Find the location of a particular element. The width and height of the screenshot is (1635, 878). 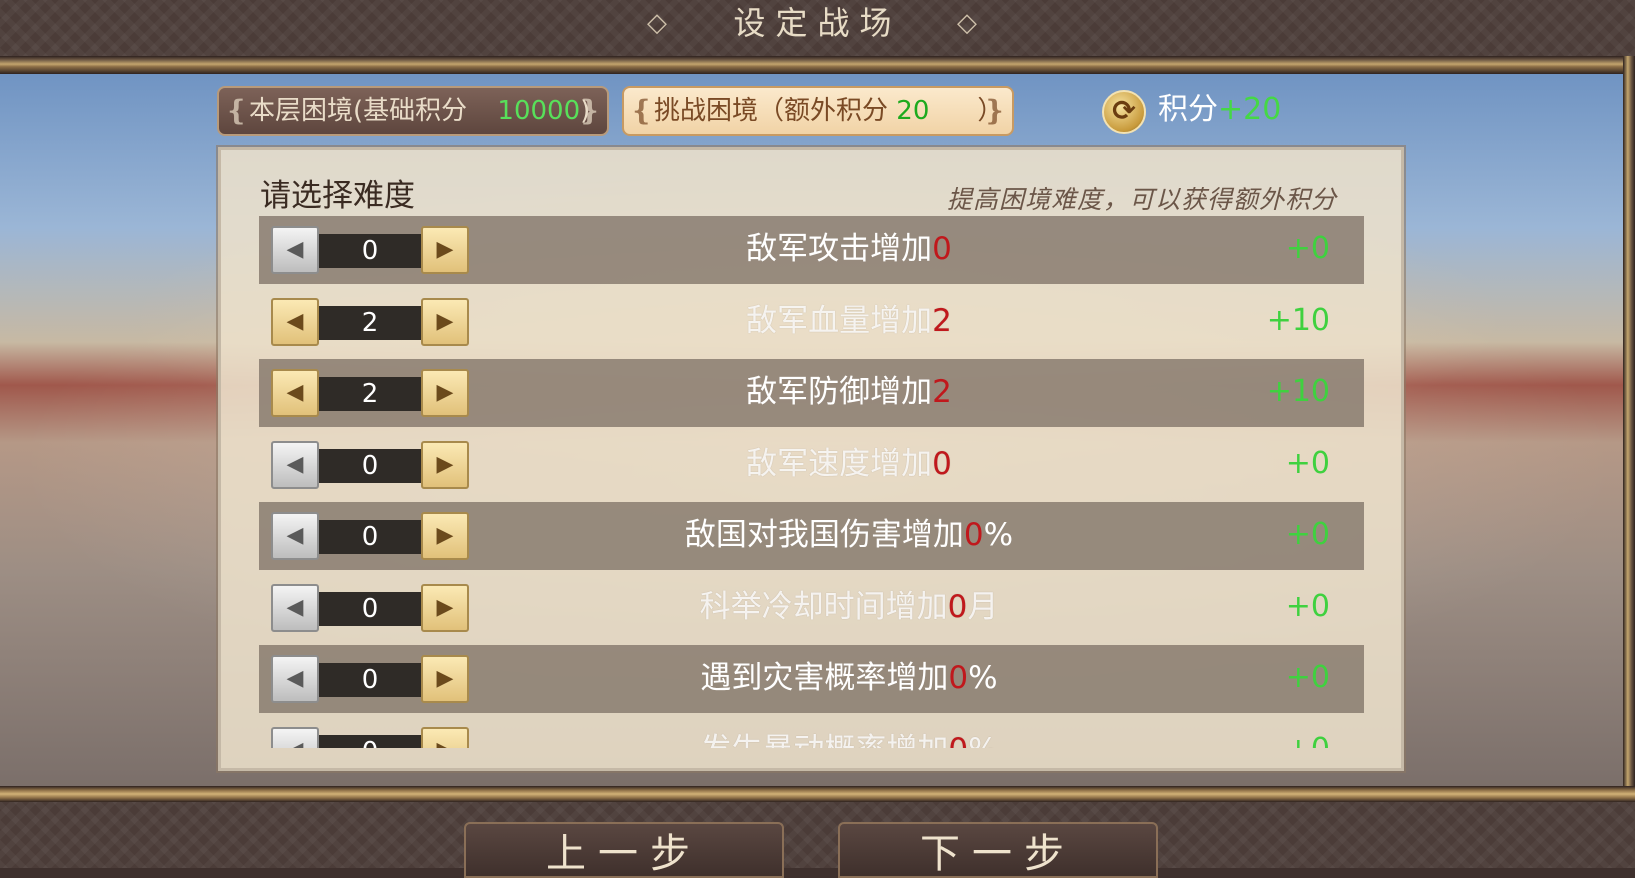

row-label-text: 遇到灾害概率增加 is located at coordinates (824, 678).